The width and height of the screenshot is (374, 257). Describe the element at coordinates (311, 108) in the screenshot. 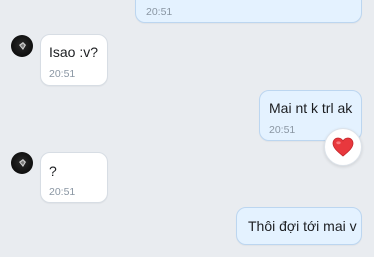

I see `message-text: Mai nt k trl ak` at that location.